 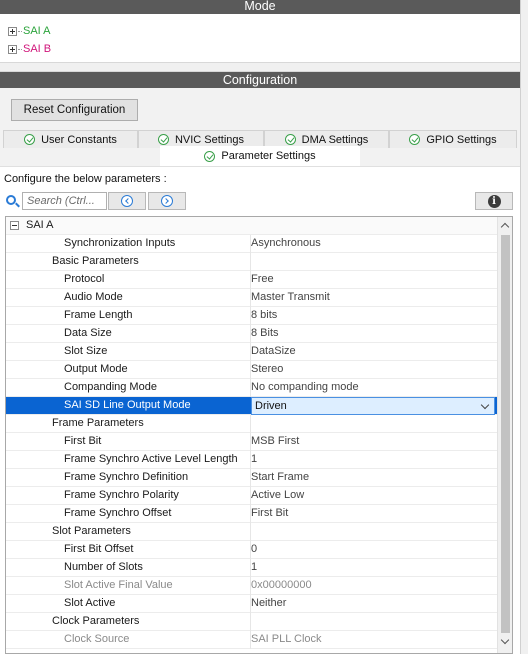 I want to click on panel-splitter, so click(x=264, y=67).